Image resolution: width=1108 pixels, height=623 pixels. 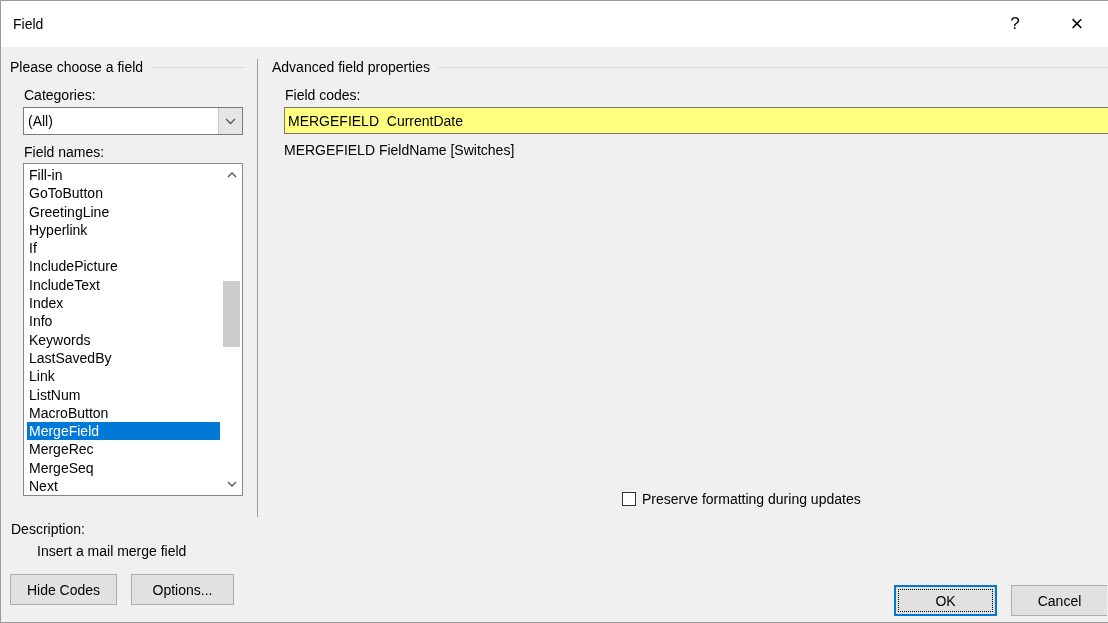 What do you see at coordinates (123, 449) in the screenshot?
I see `list-item: MergeRec` at bounding box center [123, 449].